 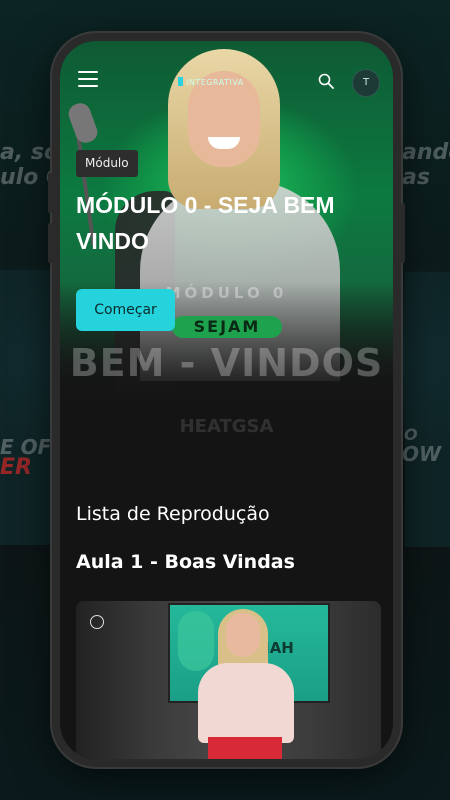 What do you see at coordinates (226, 426) in the screenshot?
I see `hero-banner-brand: HEATGSA` at bounding box center [226, 426].